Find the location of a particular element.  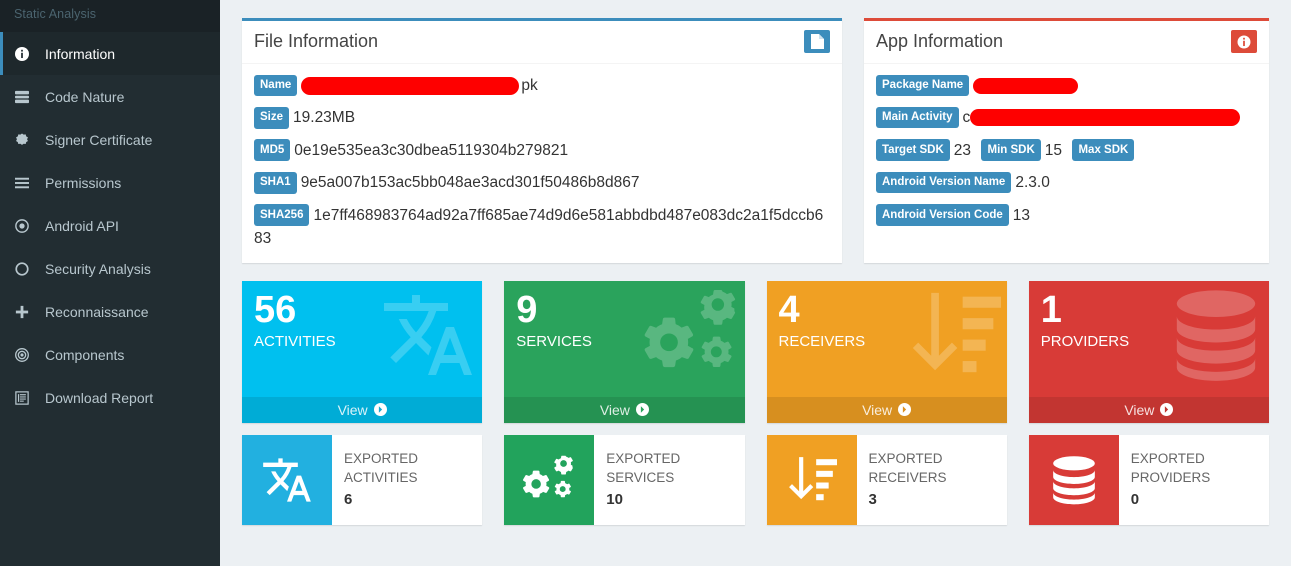

certificate-icon is located at coordinates (28, 140).